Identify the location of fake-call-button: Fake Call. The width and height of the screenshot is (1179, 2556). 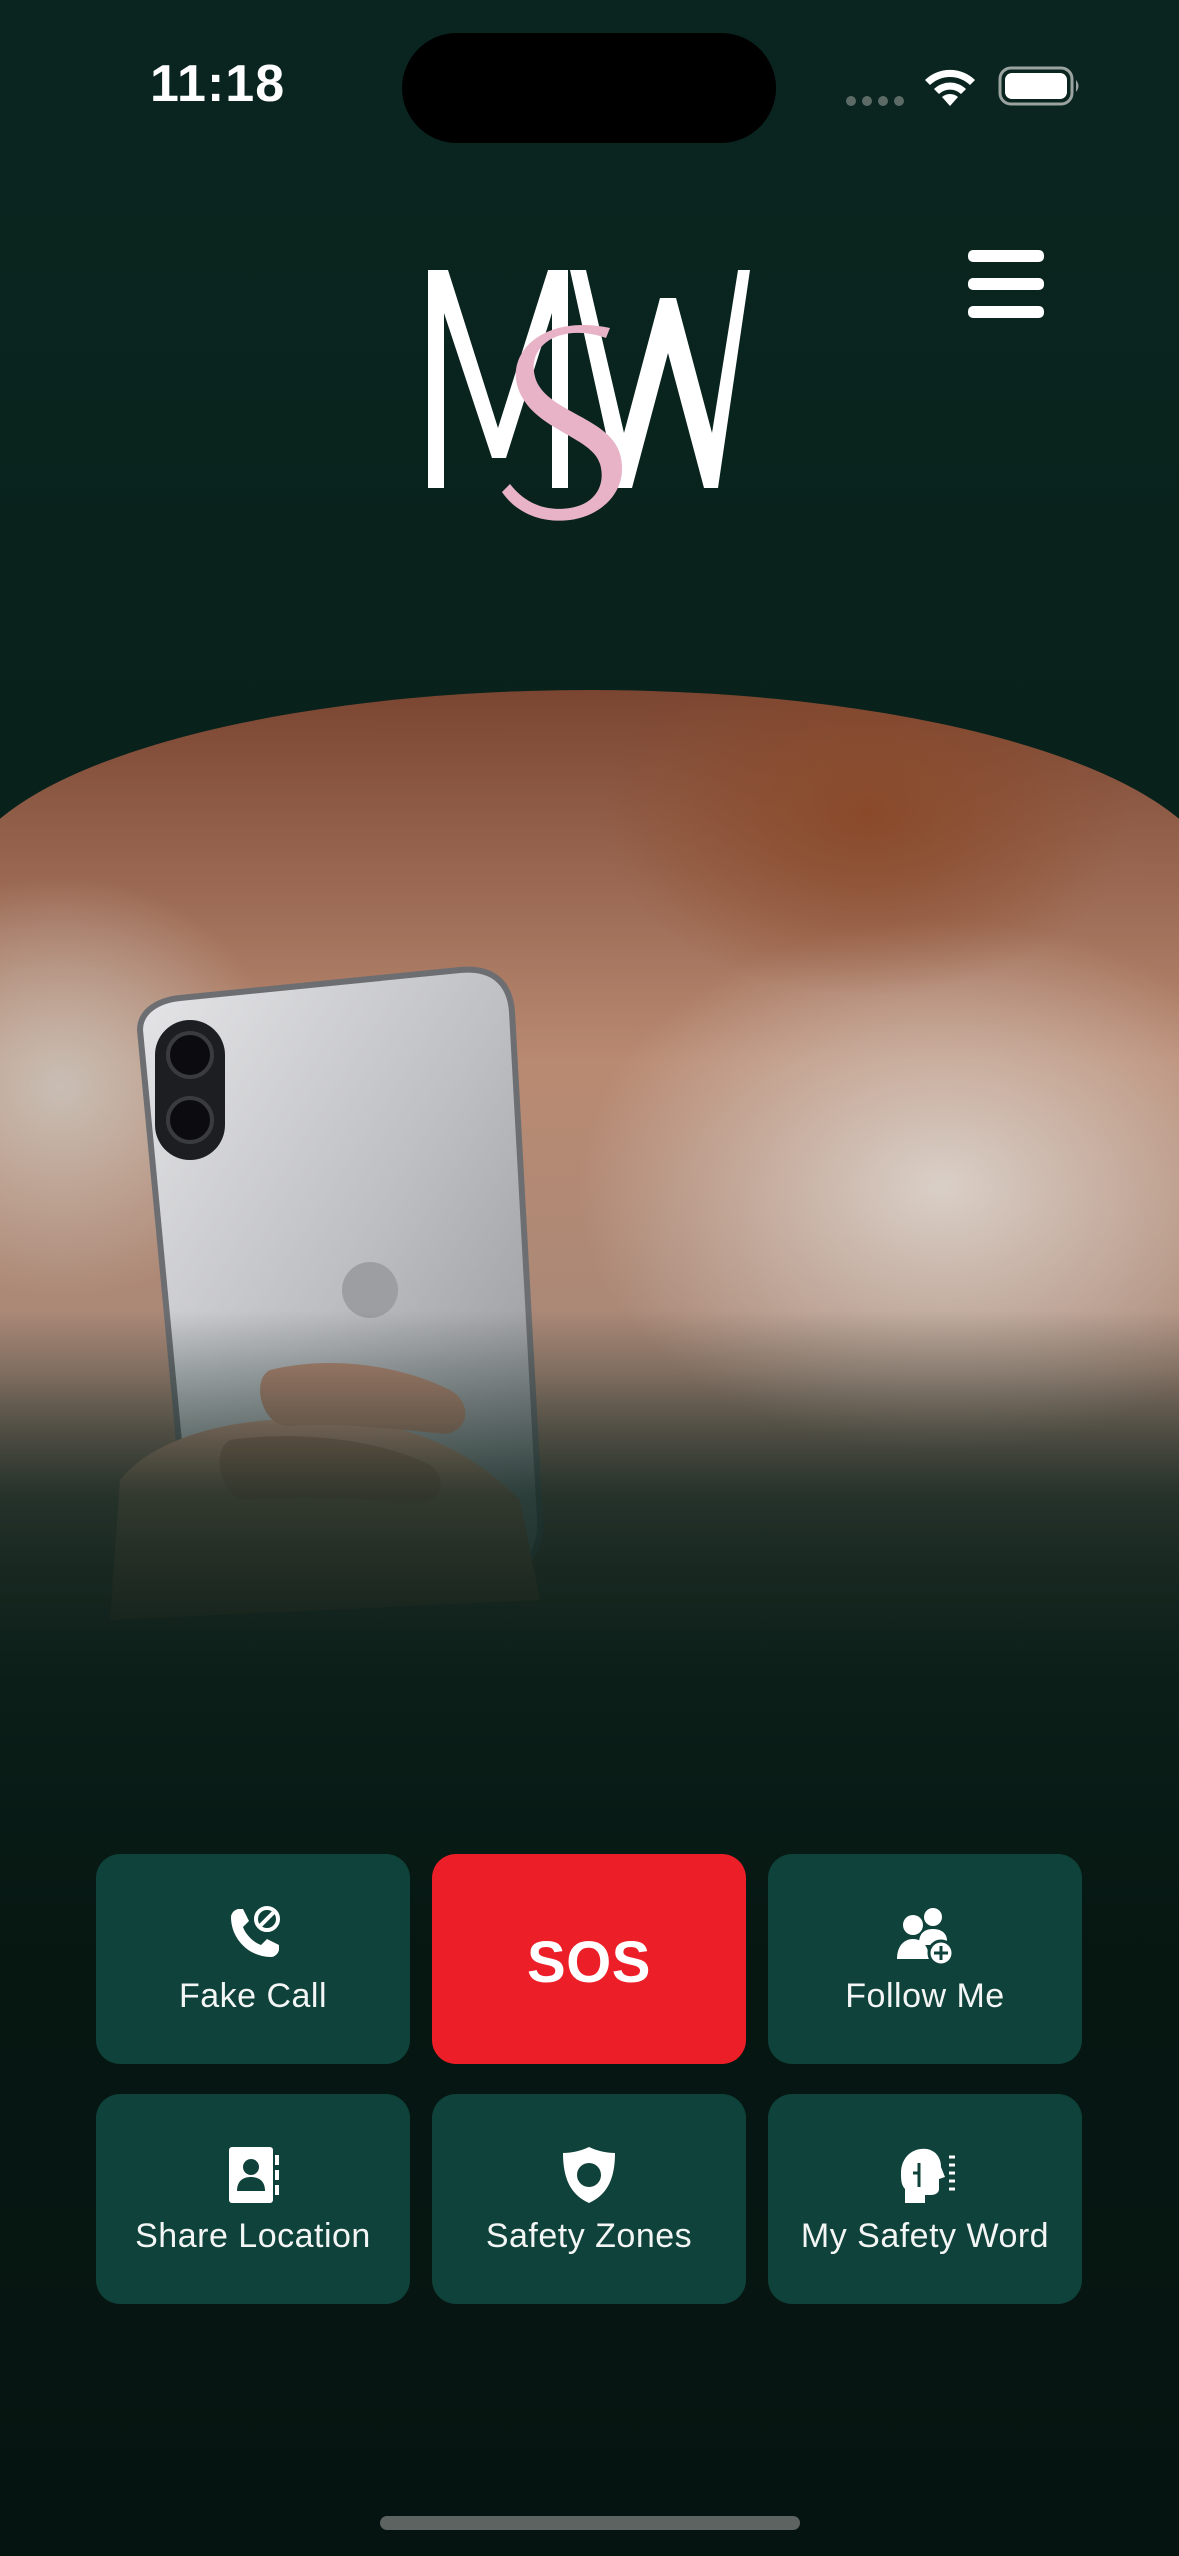
(253, 1959).